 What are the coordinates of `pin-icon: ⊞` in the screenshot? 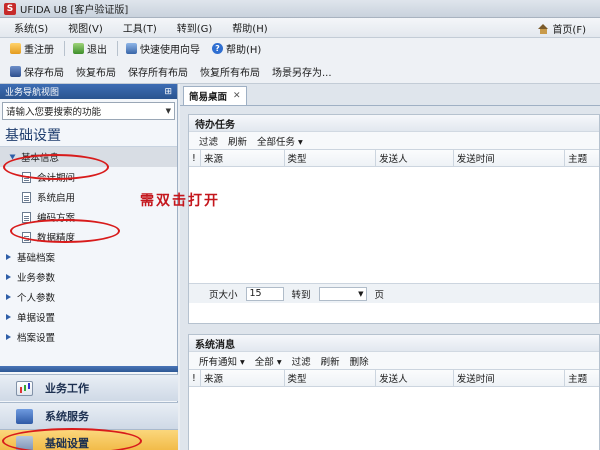 It's located at (168, 92).